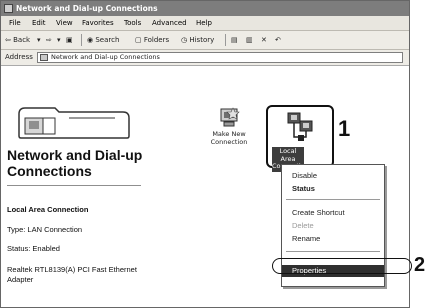  What do you see at coordinates (220, 57) in the screenshot?
I see `address-field: Network and Dial-up Connections` at bounding box center [220, 57].